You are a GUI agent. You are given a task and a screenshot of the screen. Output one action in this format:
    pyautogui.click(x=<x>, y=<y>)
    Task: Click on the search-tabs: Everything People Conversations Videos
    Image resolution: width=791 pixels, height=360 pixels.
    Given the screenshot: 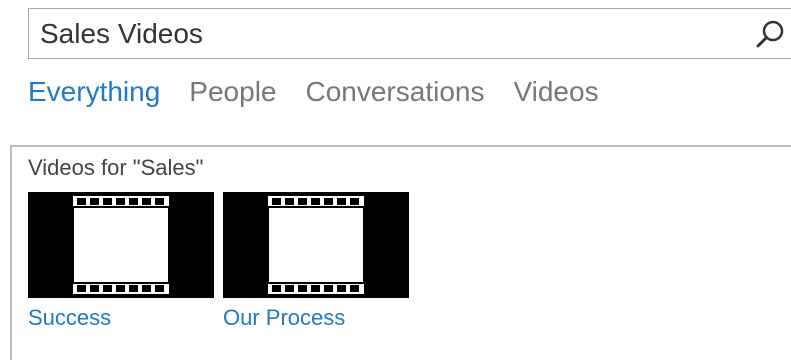 What is the action you would take?
    pyautogui.click(x=328, y=93)
    